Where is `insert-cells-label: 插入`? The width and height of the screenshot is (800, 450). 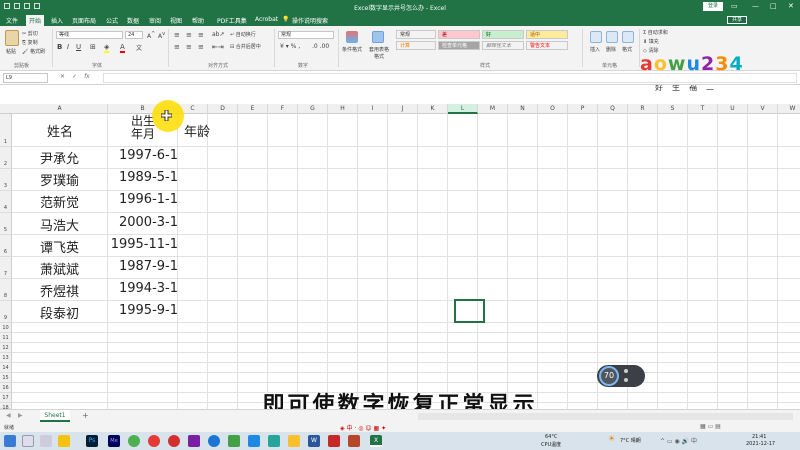
insert-cells-label: 插入 is located at coordinates (595, 49).